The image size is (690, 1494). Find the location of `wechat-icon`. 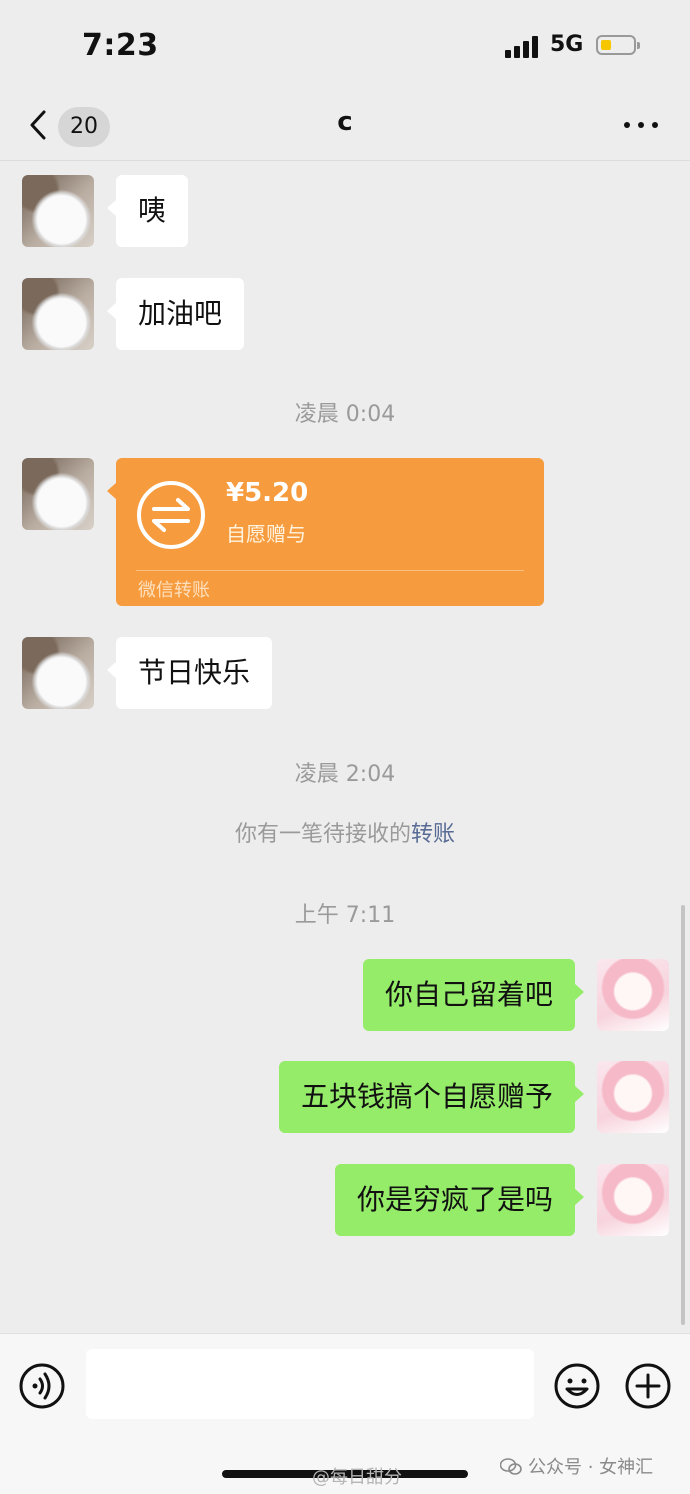

wechat-icon is located at coordinates (511, 1466).